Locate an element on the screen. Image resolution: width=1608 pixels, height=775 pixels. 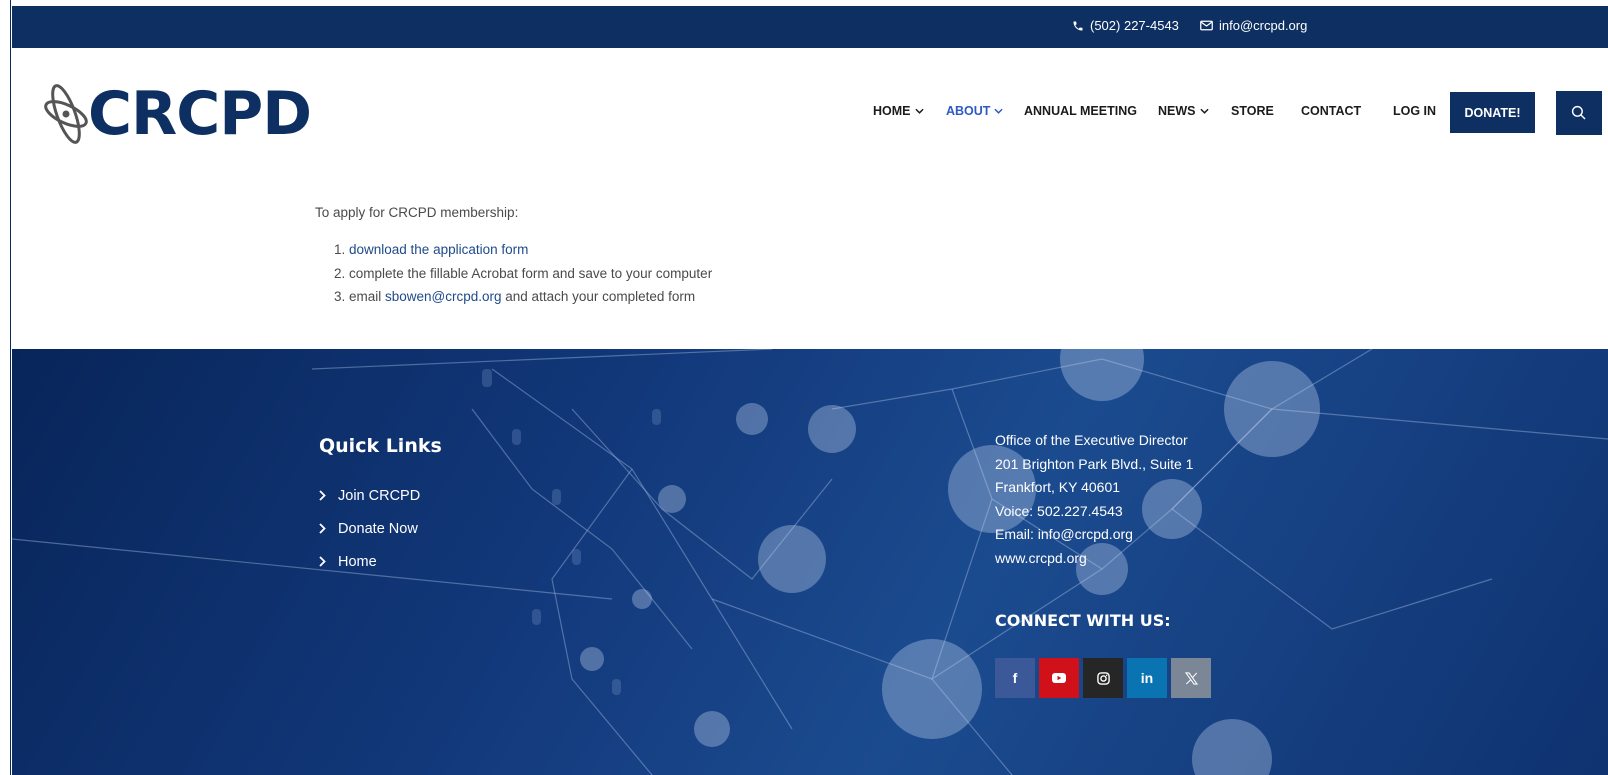
search-icon is located at coordinates (1578, 112).